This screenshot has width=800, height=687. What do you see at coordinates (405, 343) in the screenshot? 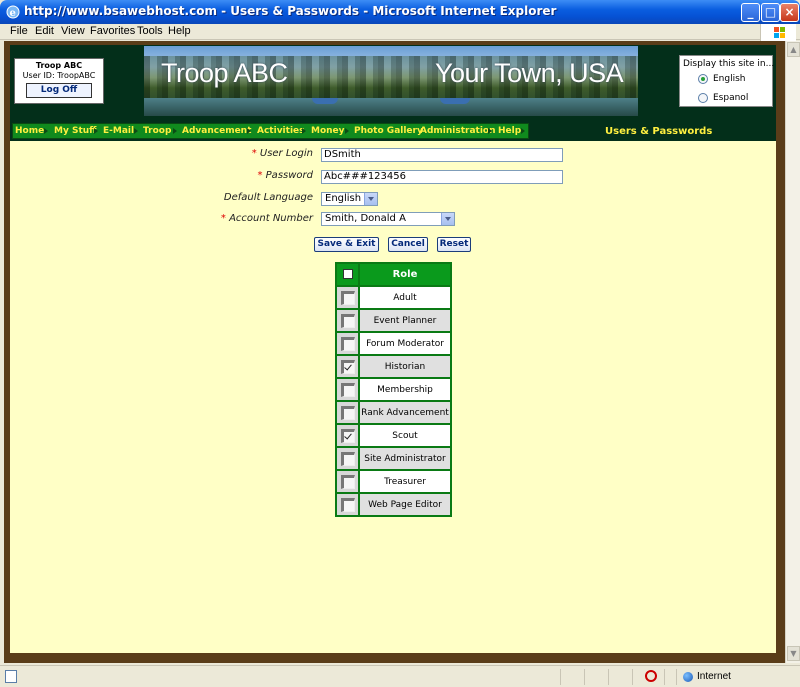
I see `role-label: Forum Moderator` at bounding box center [405, 343].